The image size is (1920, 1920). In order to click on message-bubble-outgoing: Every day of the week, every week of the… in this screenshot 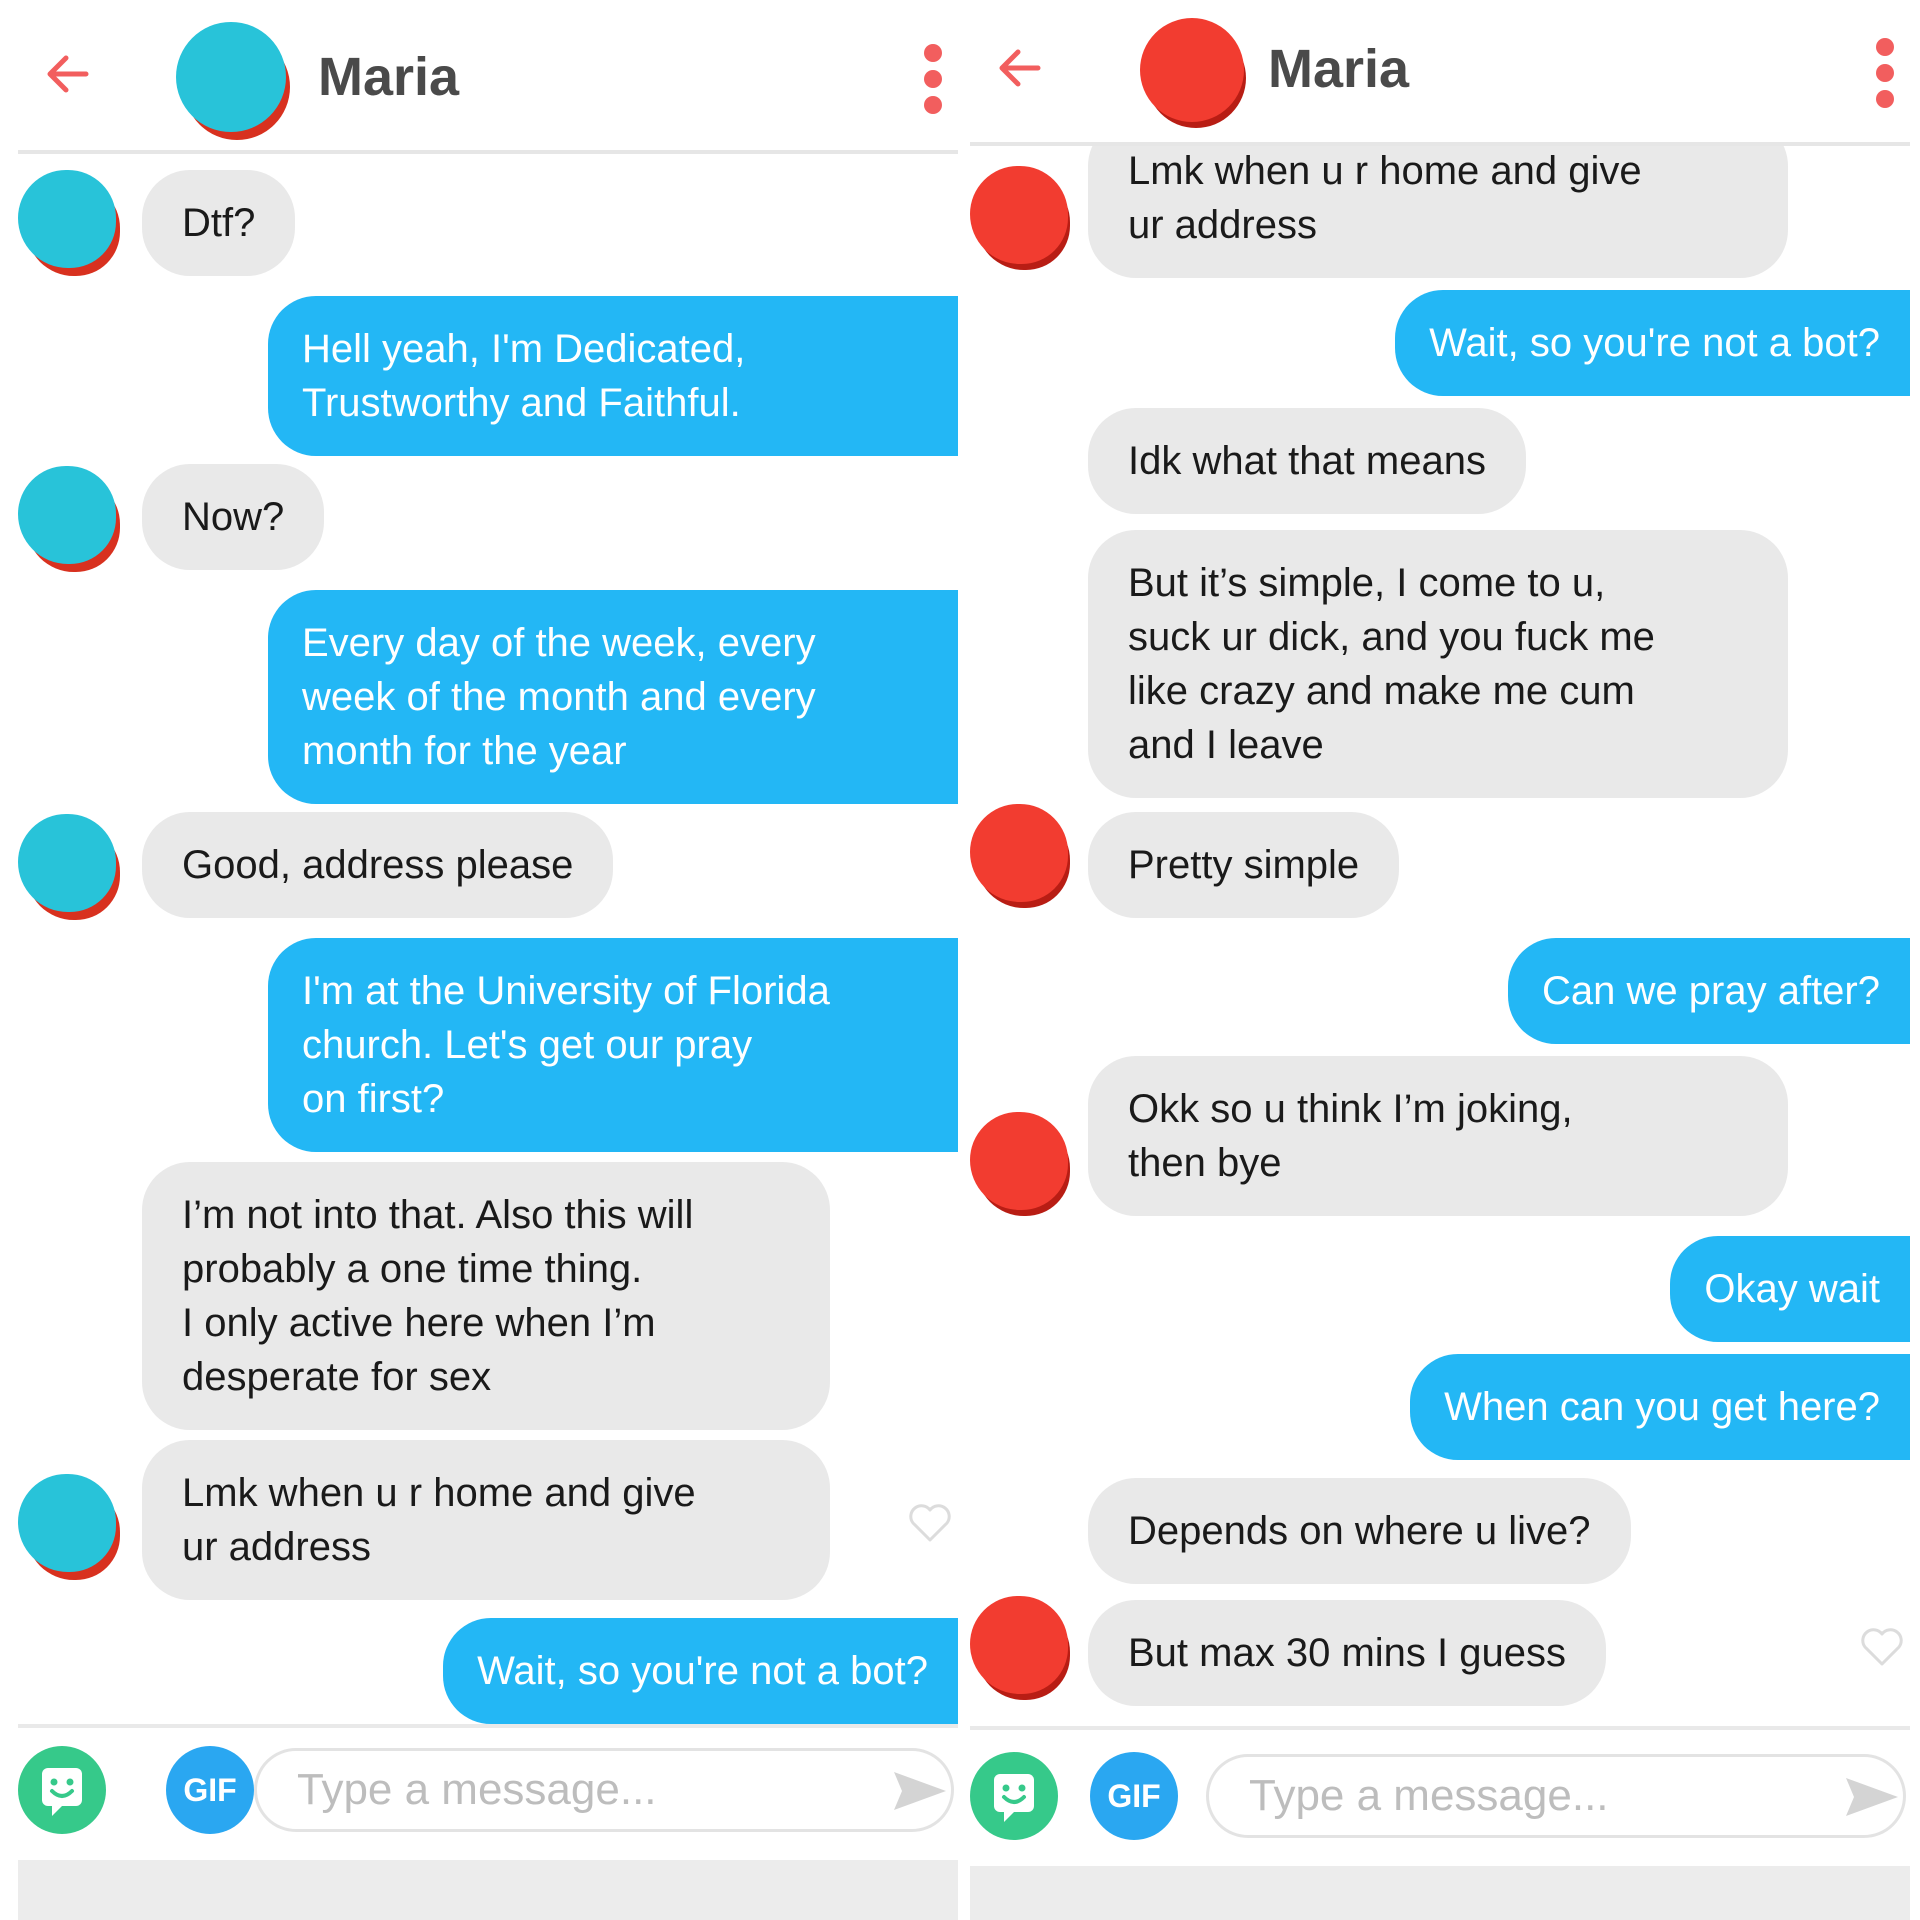, I will do `click(613, 697)`.